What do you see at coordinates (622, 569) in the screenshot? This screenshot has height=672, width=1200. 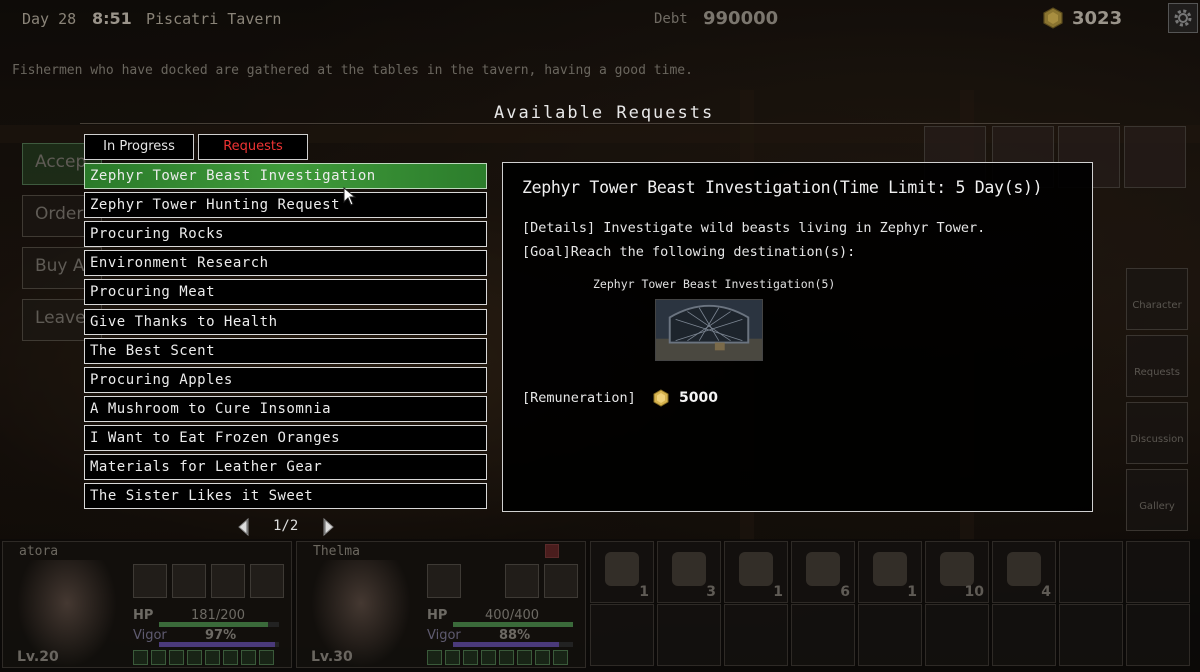 I see `shovel-icon` at bounding box center [622, 569].